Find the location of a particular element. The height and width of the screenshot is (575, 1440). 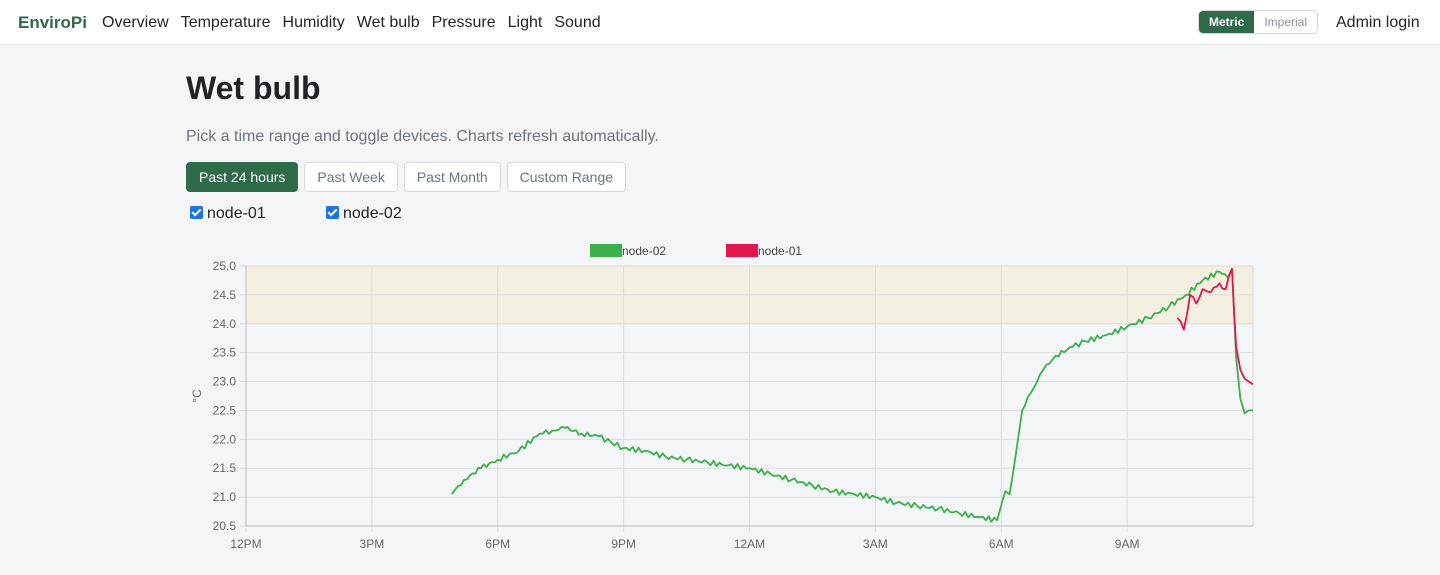

x-tick-label: 6PM is located at coordinates (497, 544).